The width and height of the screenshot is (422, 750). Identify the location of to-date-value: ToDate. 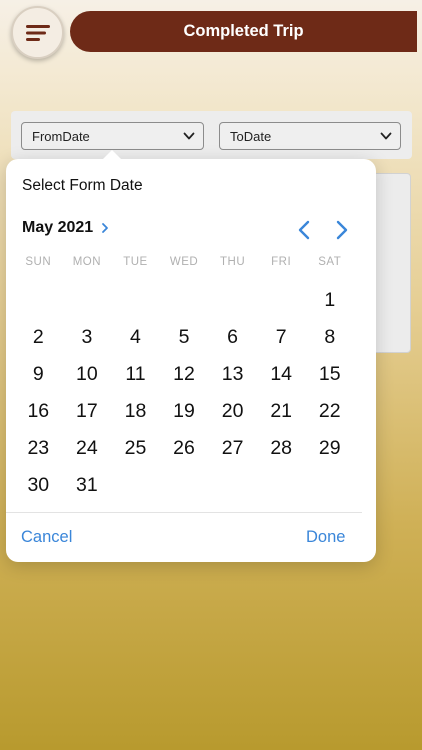
(251, 136).